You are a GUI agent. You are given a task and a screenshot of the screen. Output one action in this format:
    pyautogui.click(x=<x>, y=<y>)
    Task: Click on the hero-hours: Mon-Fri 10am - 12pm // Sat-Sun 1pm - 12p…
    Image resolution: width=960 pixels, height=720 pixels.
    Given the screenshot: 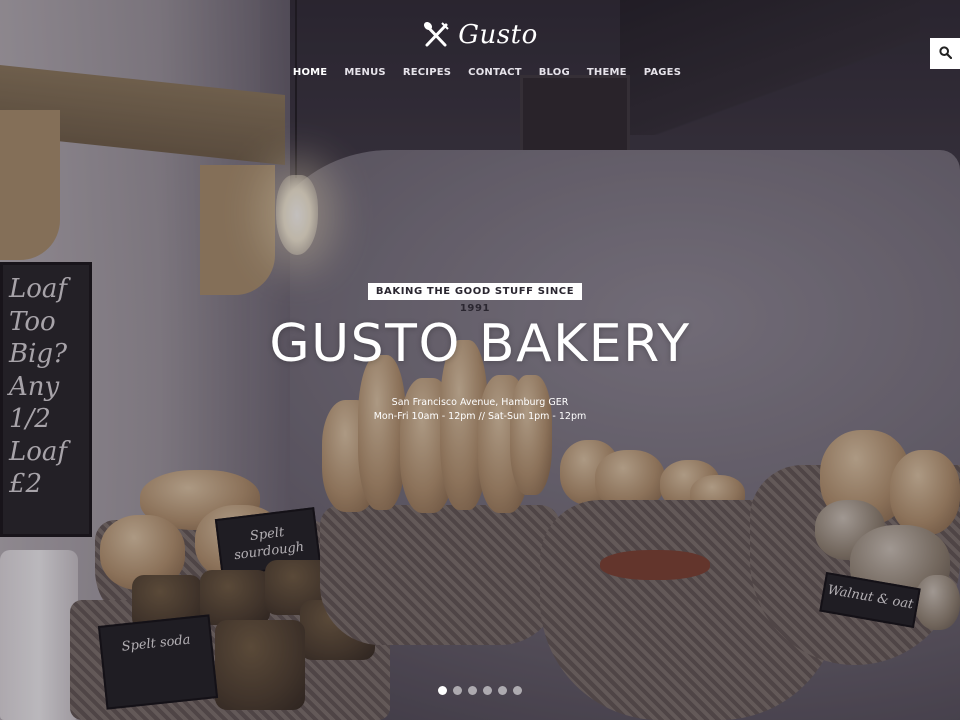 What is the action you would take?
    pyautogui.click(x=480, y=416)
    